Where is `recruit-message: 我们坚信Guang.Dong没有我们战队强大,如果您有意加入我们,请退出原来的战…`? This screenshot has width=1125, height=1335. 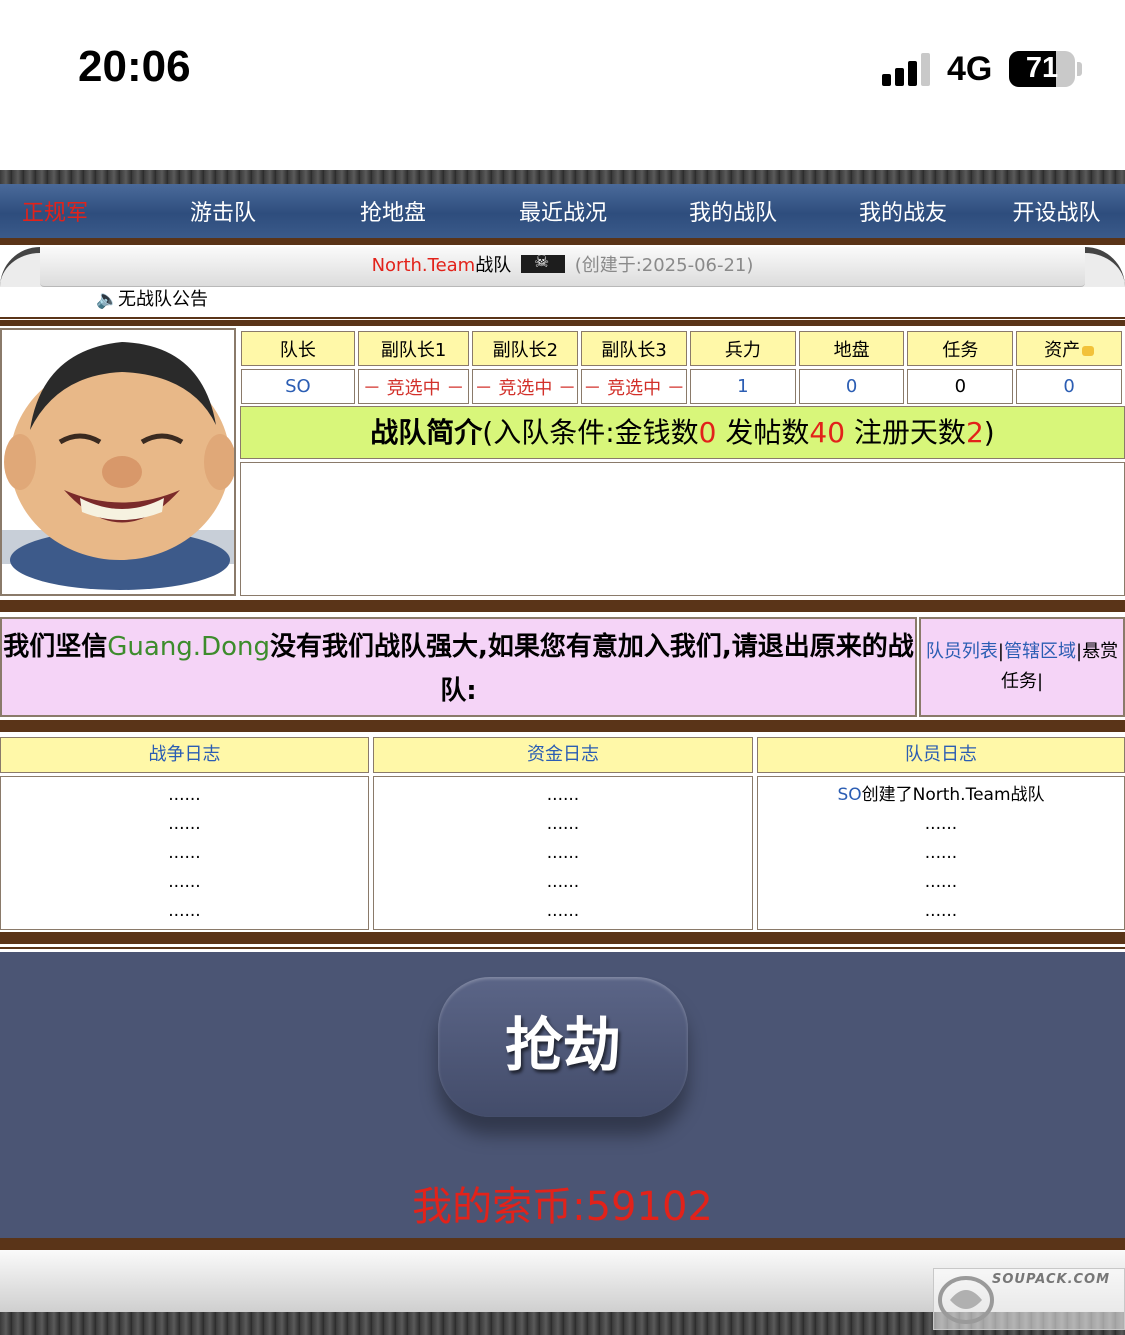
recruit-message: 我们坚信Guang.Dong没有我们战队强大,如果您有意加入我们,请退出原来的战… is located at coordinates (458, 667).